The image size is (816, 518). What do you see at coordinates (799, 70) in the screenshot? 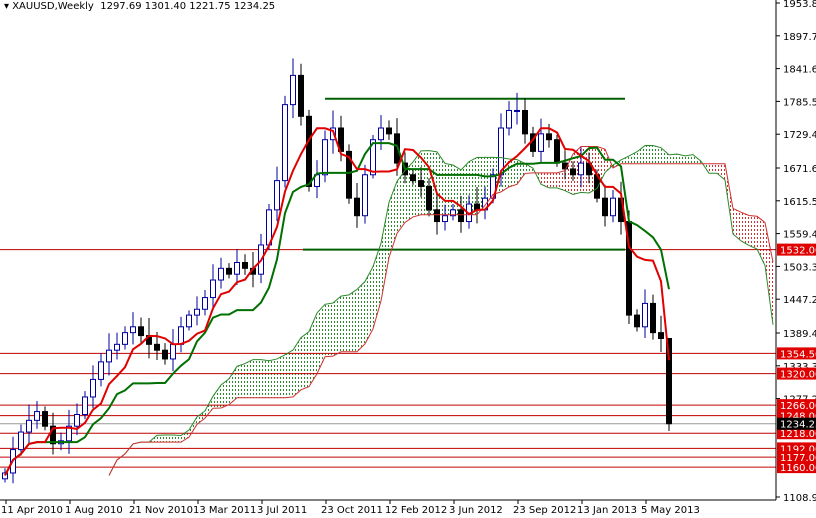
I see `price-tick-label: 1841.60` at bounding box center [799, 70].